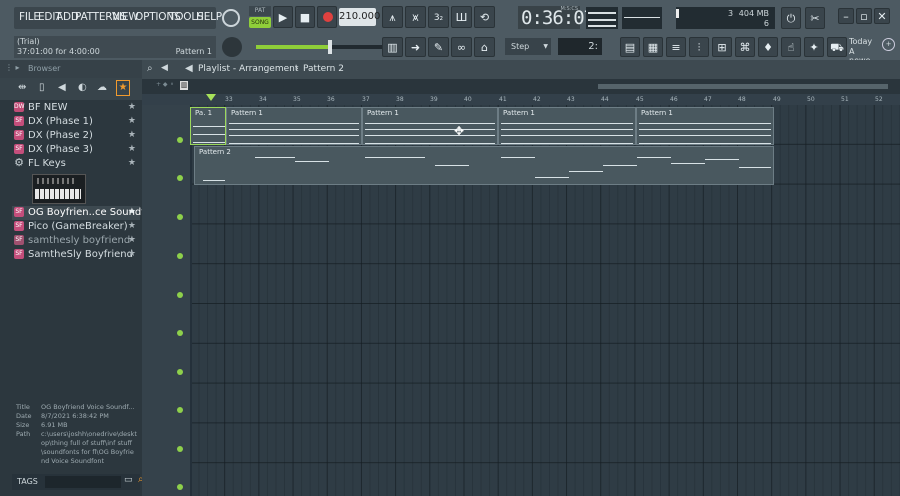  Describe the element at coordinates (461, 17) in the screenshot. I see `step-edit-icon: Ш` at that location.